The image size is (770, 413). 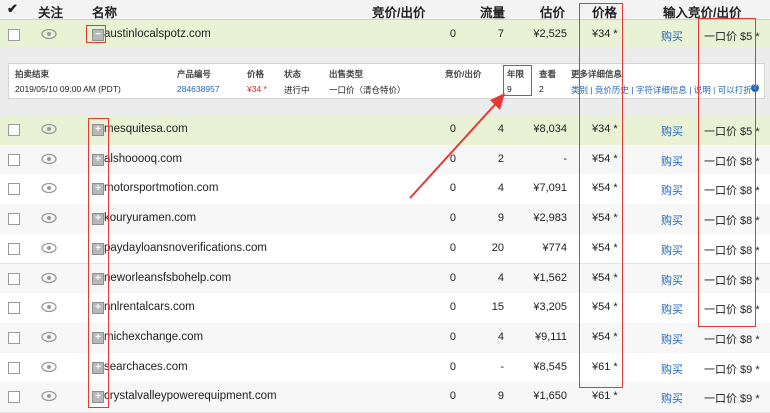 I want to click on valuation-value: ¥2,983, so click(x=550, y=218).